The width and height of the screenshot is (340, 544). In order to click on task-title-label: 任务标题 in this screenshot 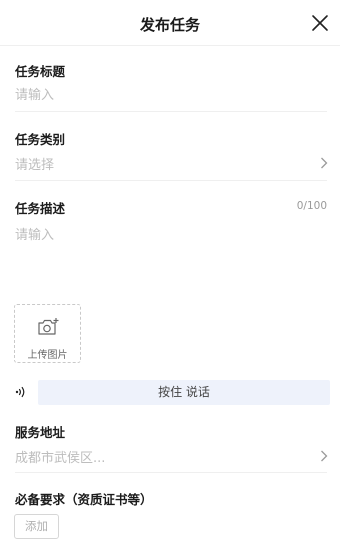, I will do `click(40, 71)`.